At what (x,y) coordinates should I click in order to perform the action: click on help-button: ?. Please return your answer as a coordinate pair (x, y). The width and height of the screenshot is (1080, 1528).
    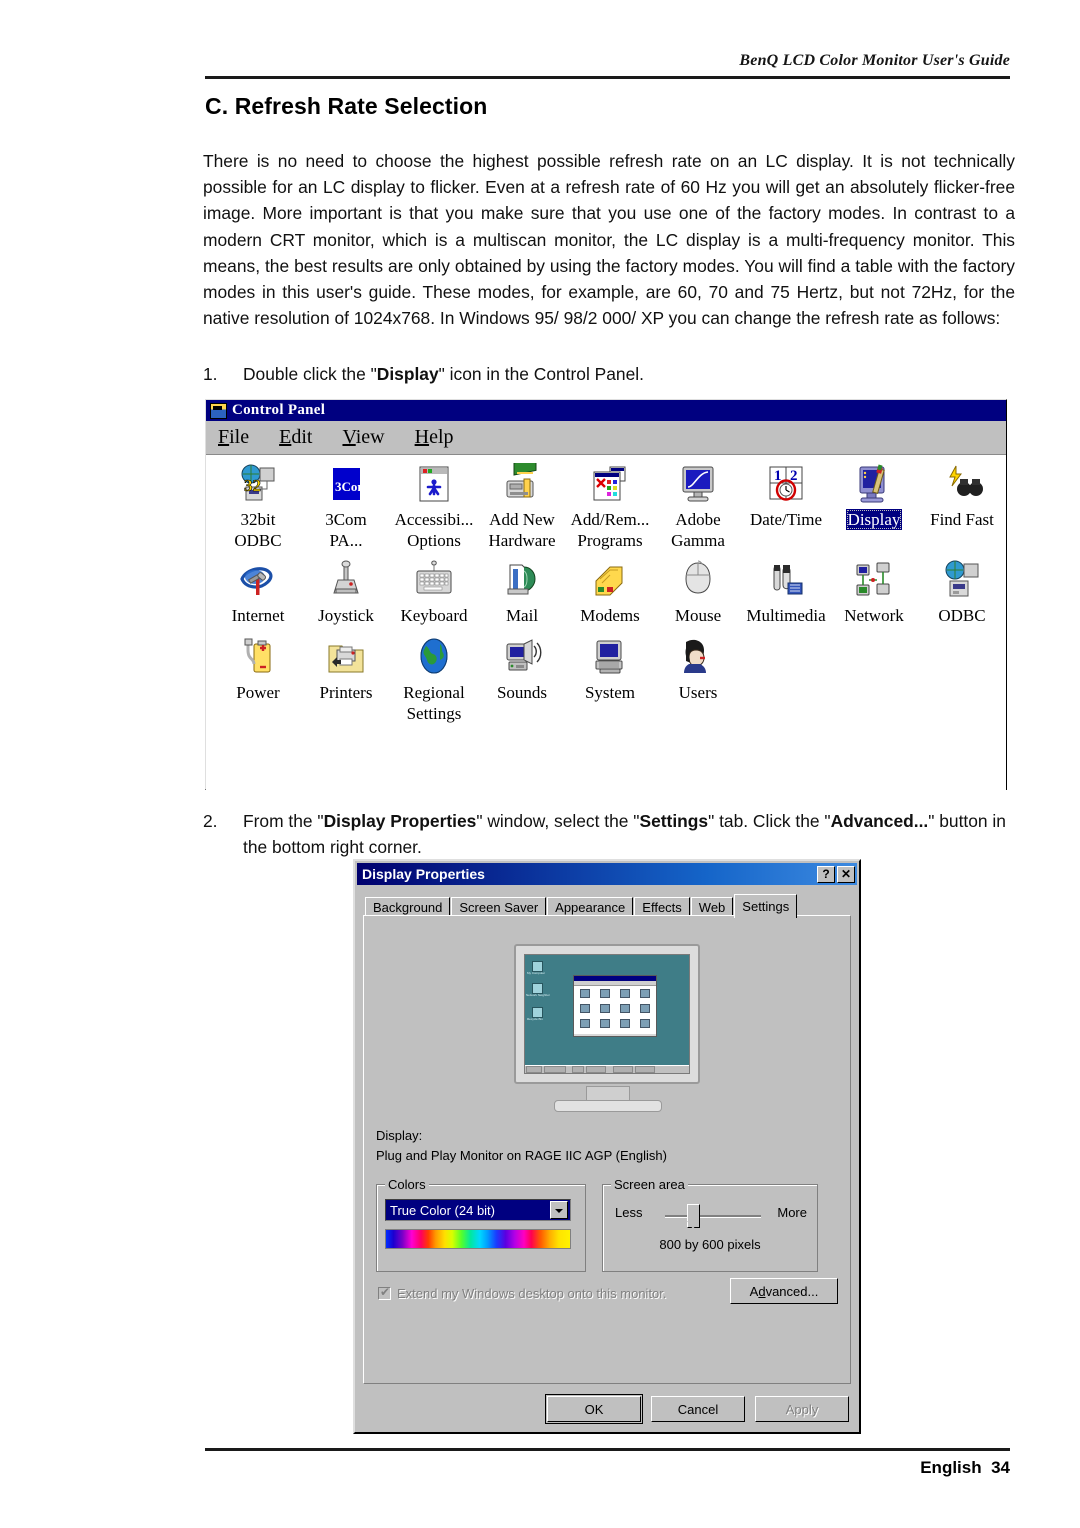
    Looking at the image, I should click on (826, 874).